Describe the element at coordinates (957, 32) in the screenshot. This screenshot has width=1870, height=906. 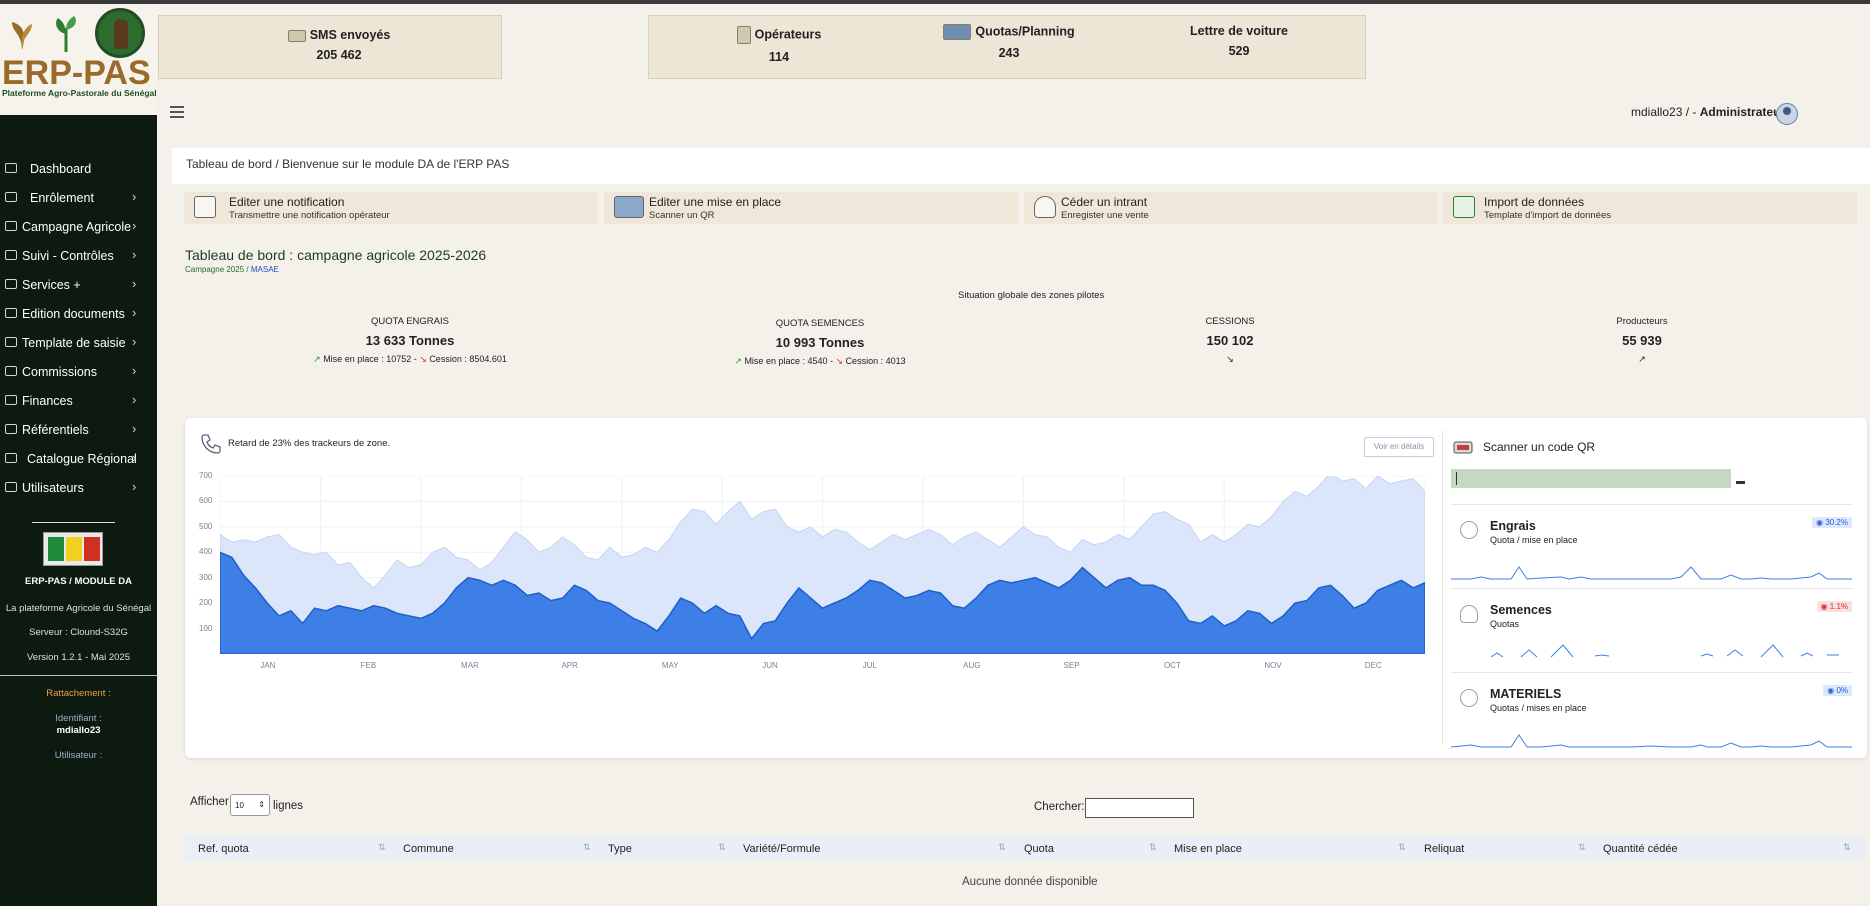
I see `truck-icon` at that location.